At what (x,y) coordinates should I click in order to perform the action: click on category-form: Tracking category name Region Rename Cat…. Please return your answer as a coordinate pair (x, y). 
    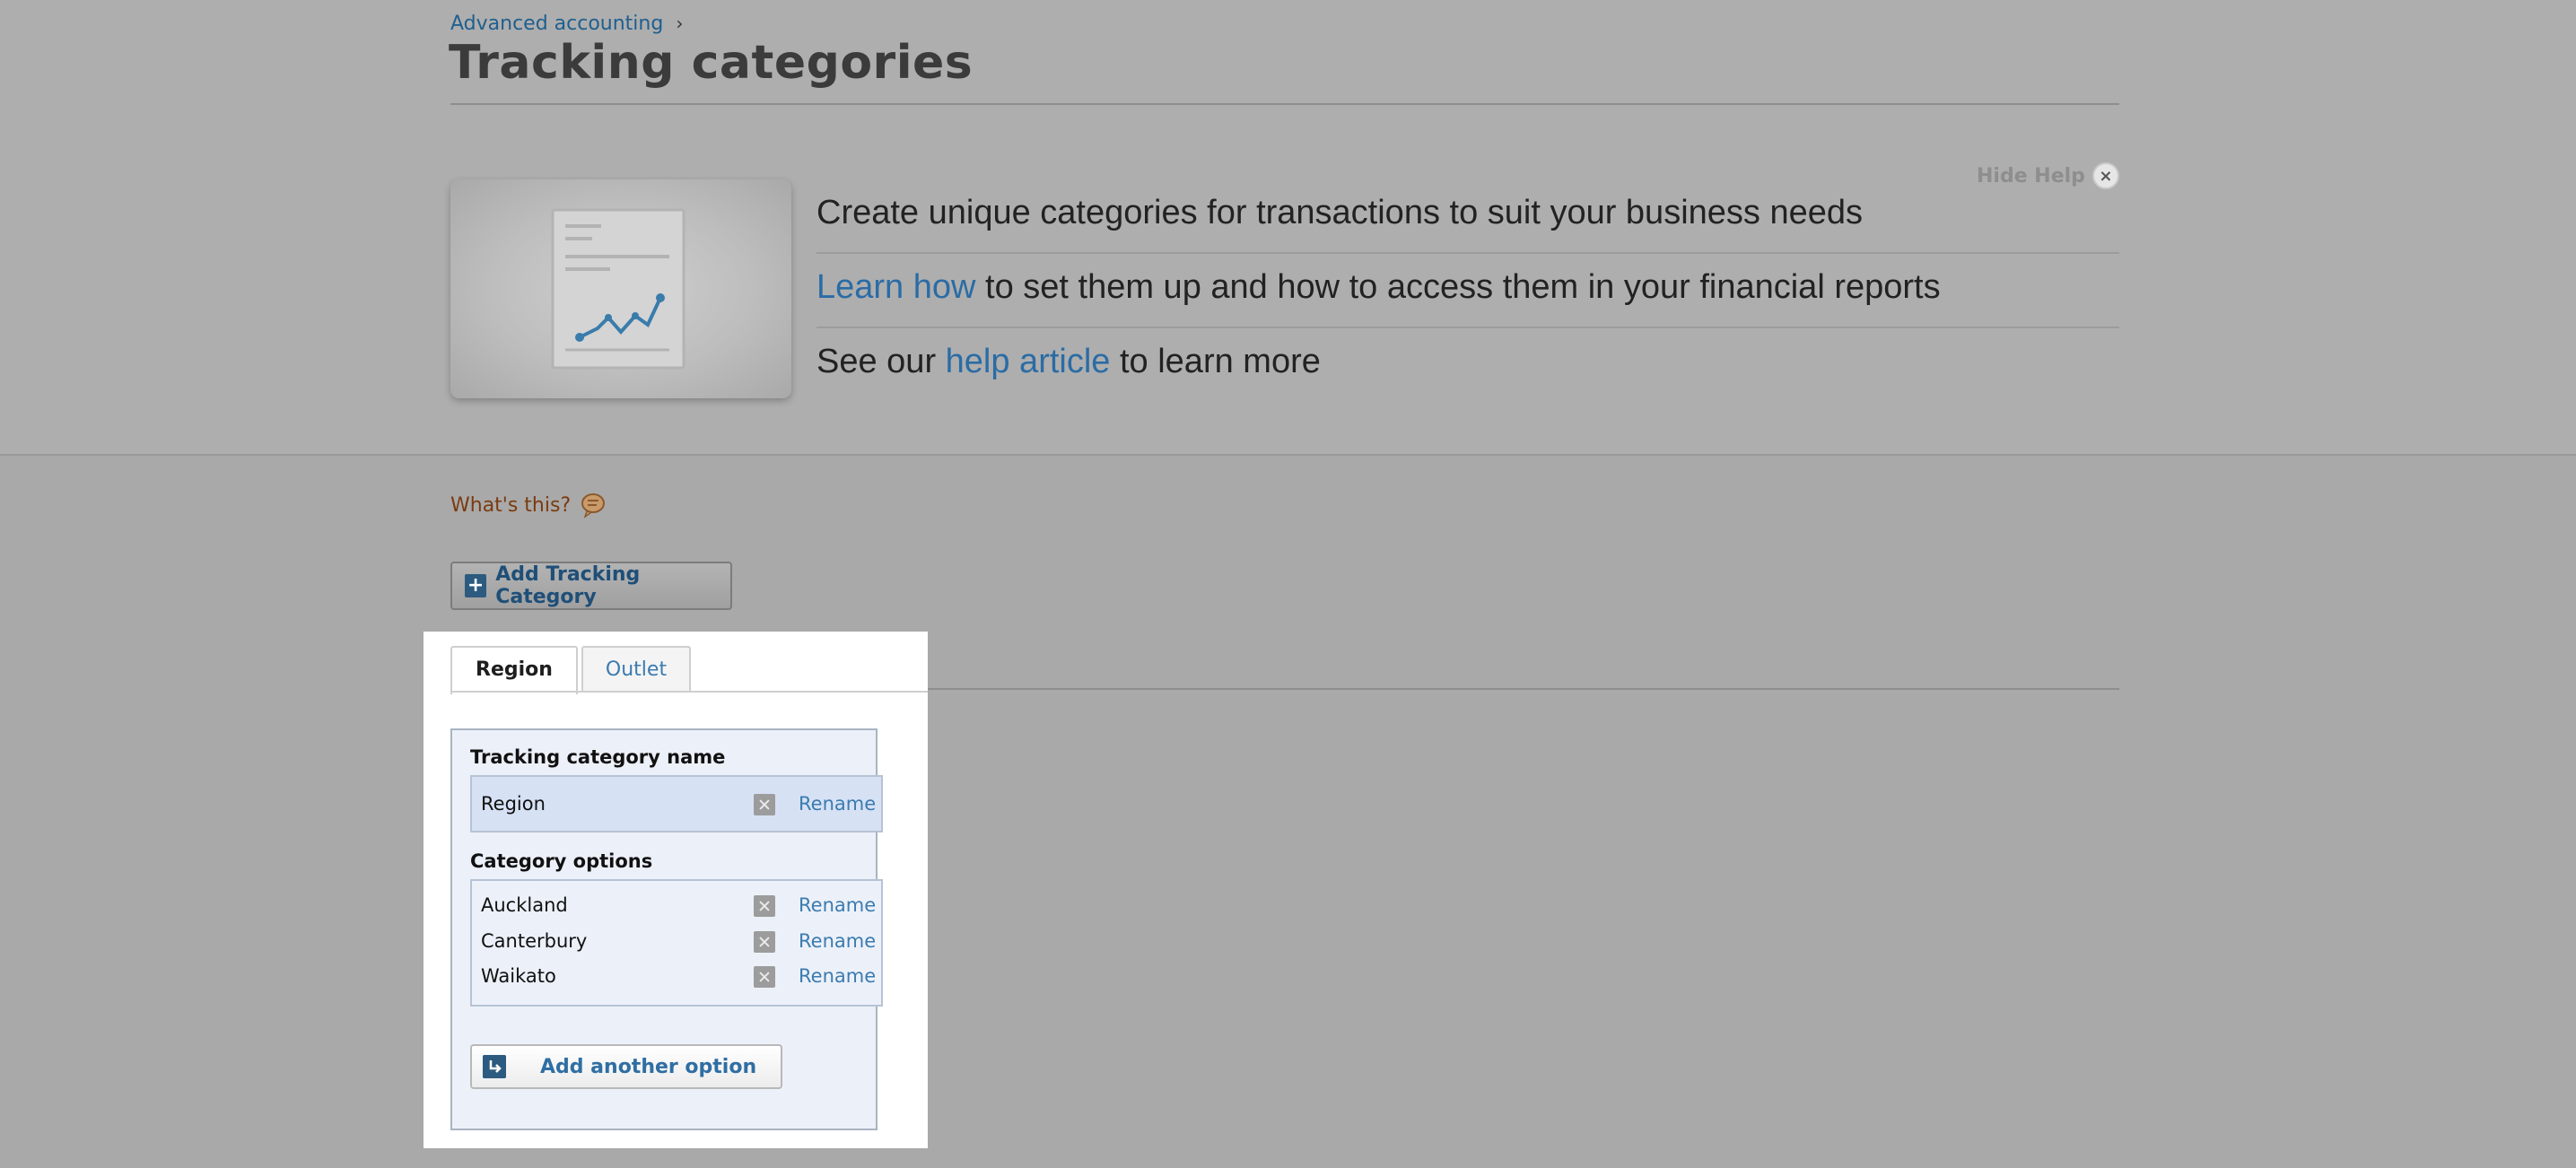
    Looking at the image, I should click on (667, 929).